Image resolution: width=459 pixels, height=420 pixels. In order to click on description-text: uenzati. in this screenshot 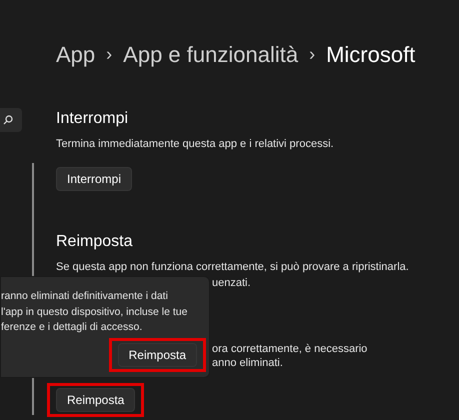, I will do `click(232, 283)`.